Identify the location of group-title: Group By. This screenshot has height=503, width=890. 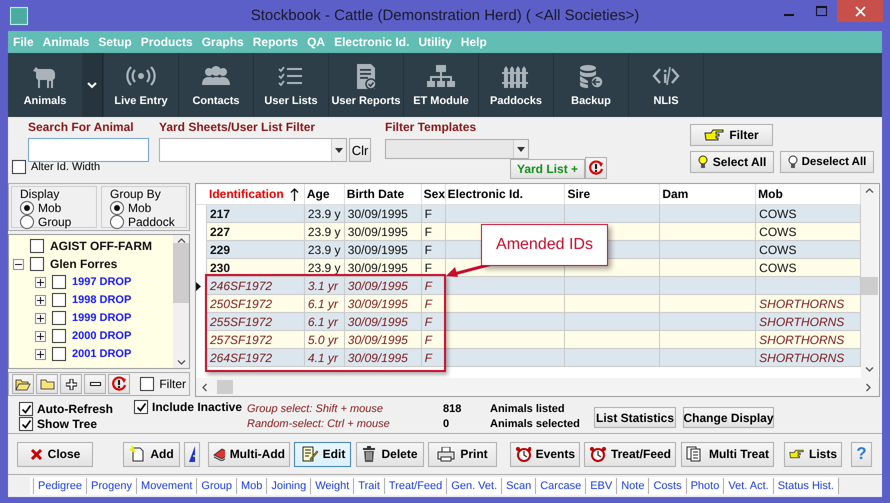
(136, 194).